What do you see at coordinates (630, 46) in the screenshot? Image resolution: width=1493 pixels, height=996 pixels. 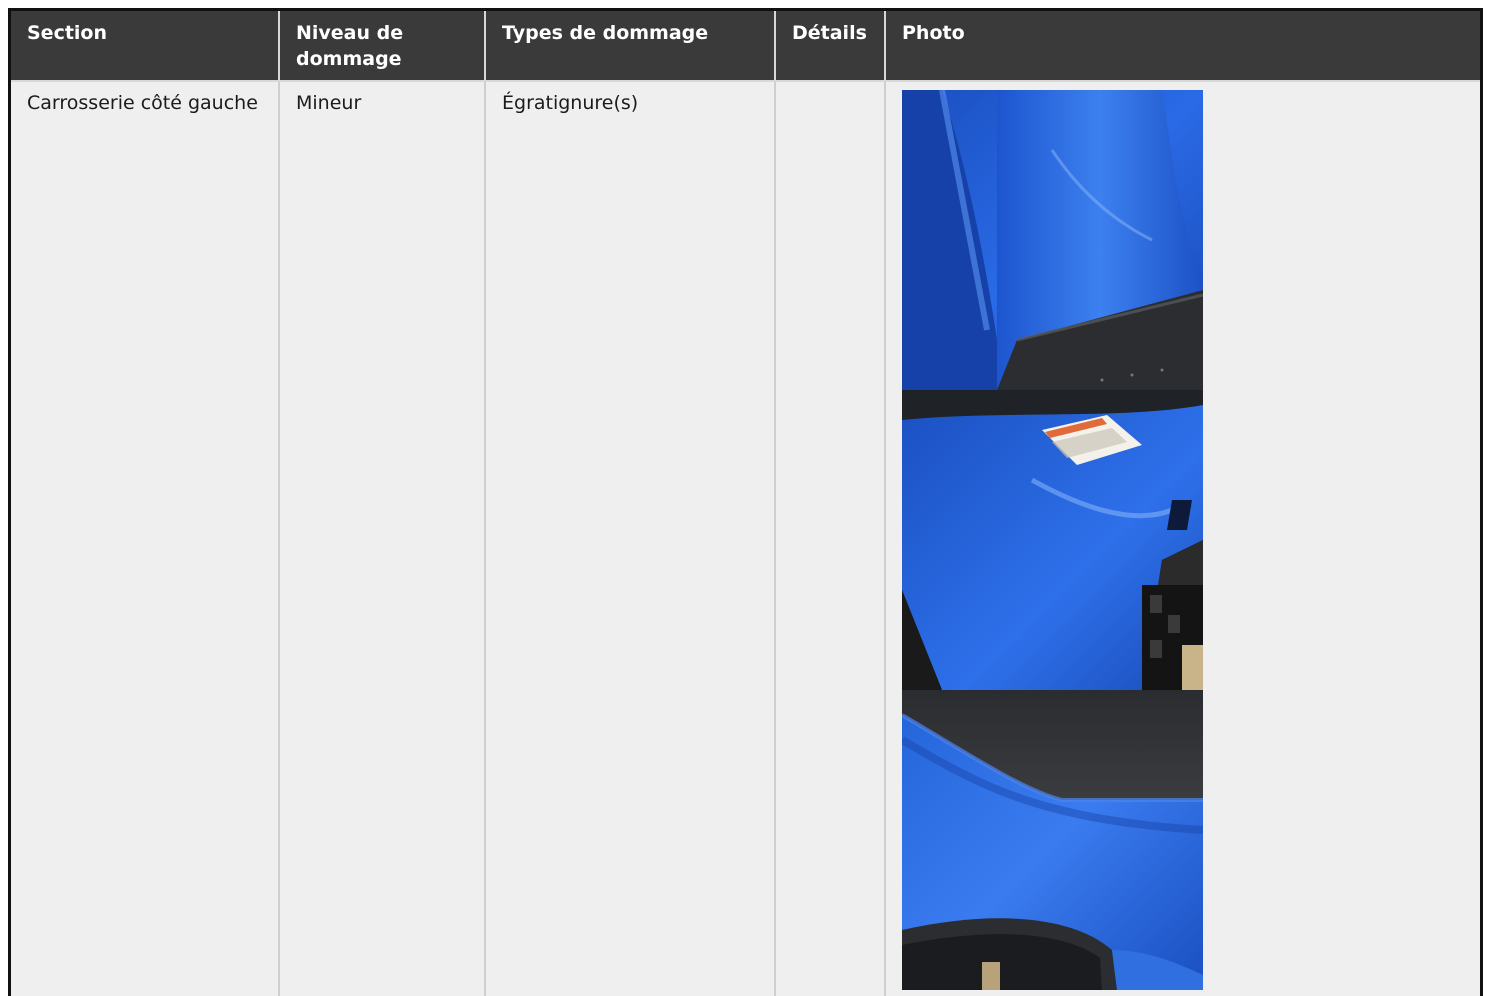 I see `header-types-de-dommage: Types de dommage` at bounding box center [630, 46].